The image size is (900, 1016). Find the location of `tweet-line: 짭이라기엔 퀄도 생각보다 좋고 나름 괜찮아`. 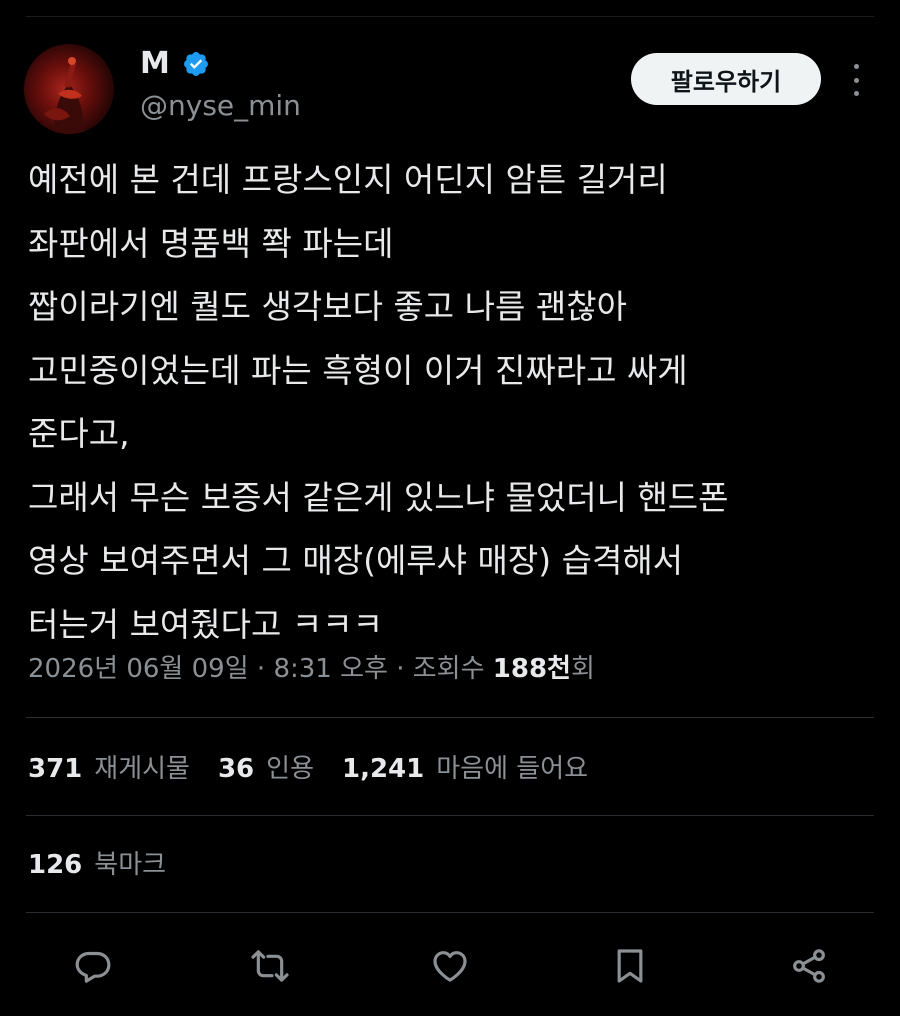

tweet-line: 짭이라기엔 퀄도 생각보다 좋고 나름 괜찮아 is located at coordinates (327, 306).